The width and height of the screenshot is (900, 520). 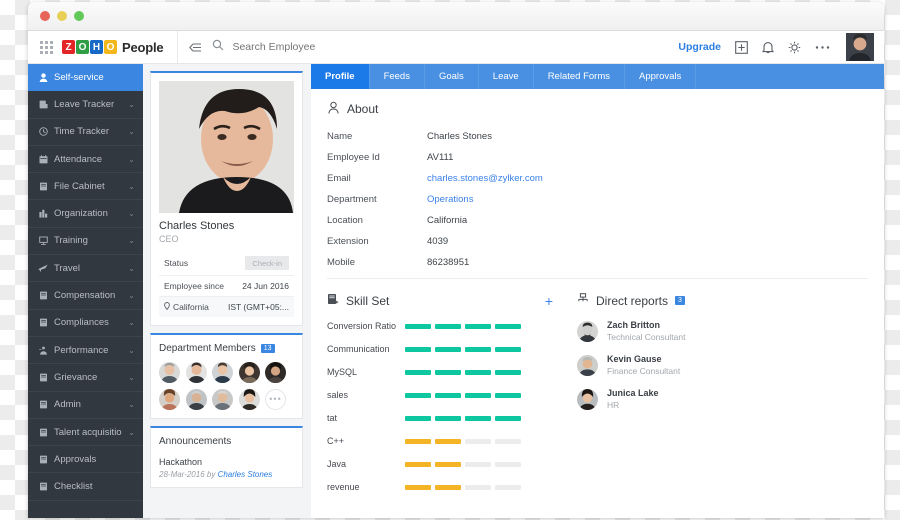 I want to click on skill-name: tat, so click(x=332, y=418).